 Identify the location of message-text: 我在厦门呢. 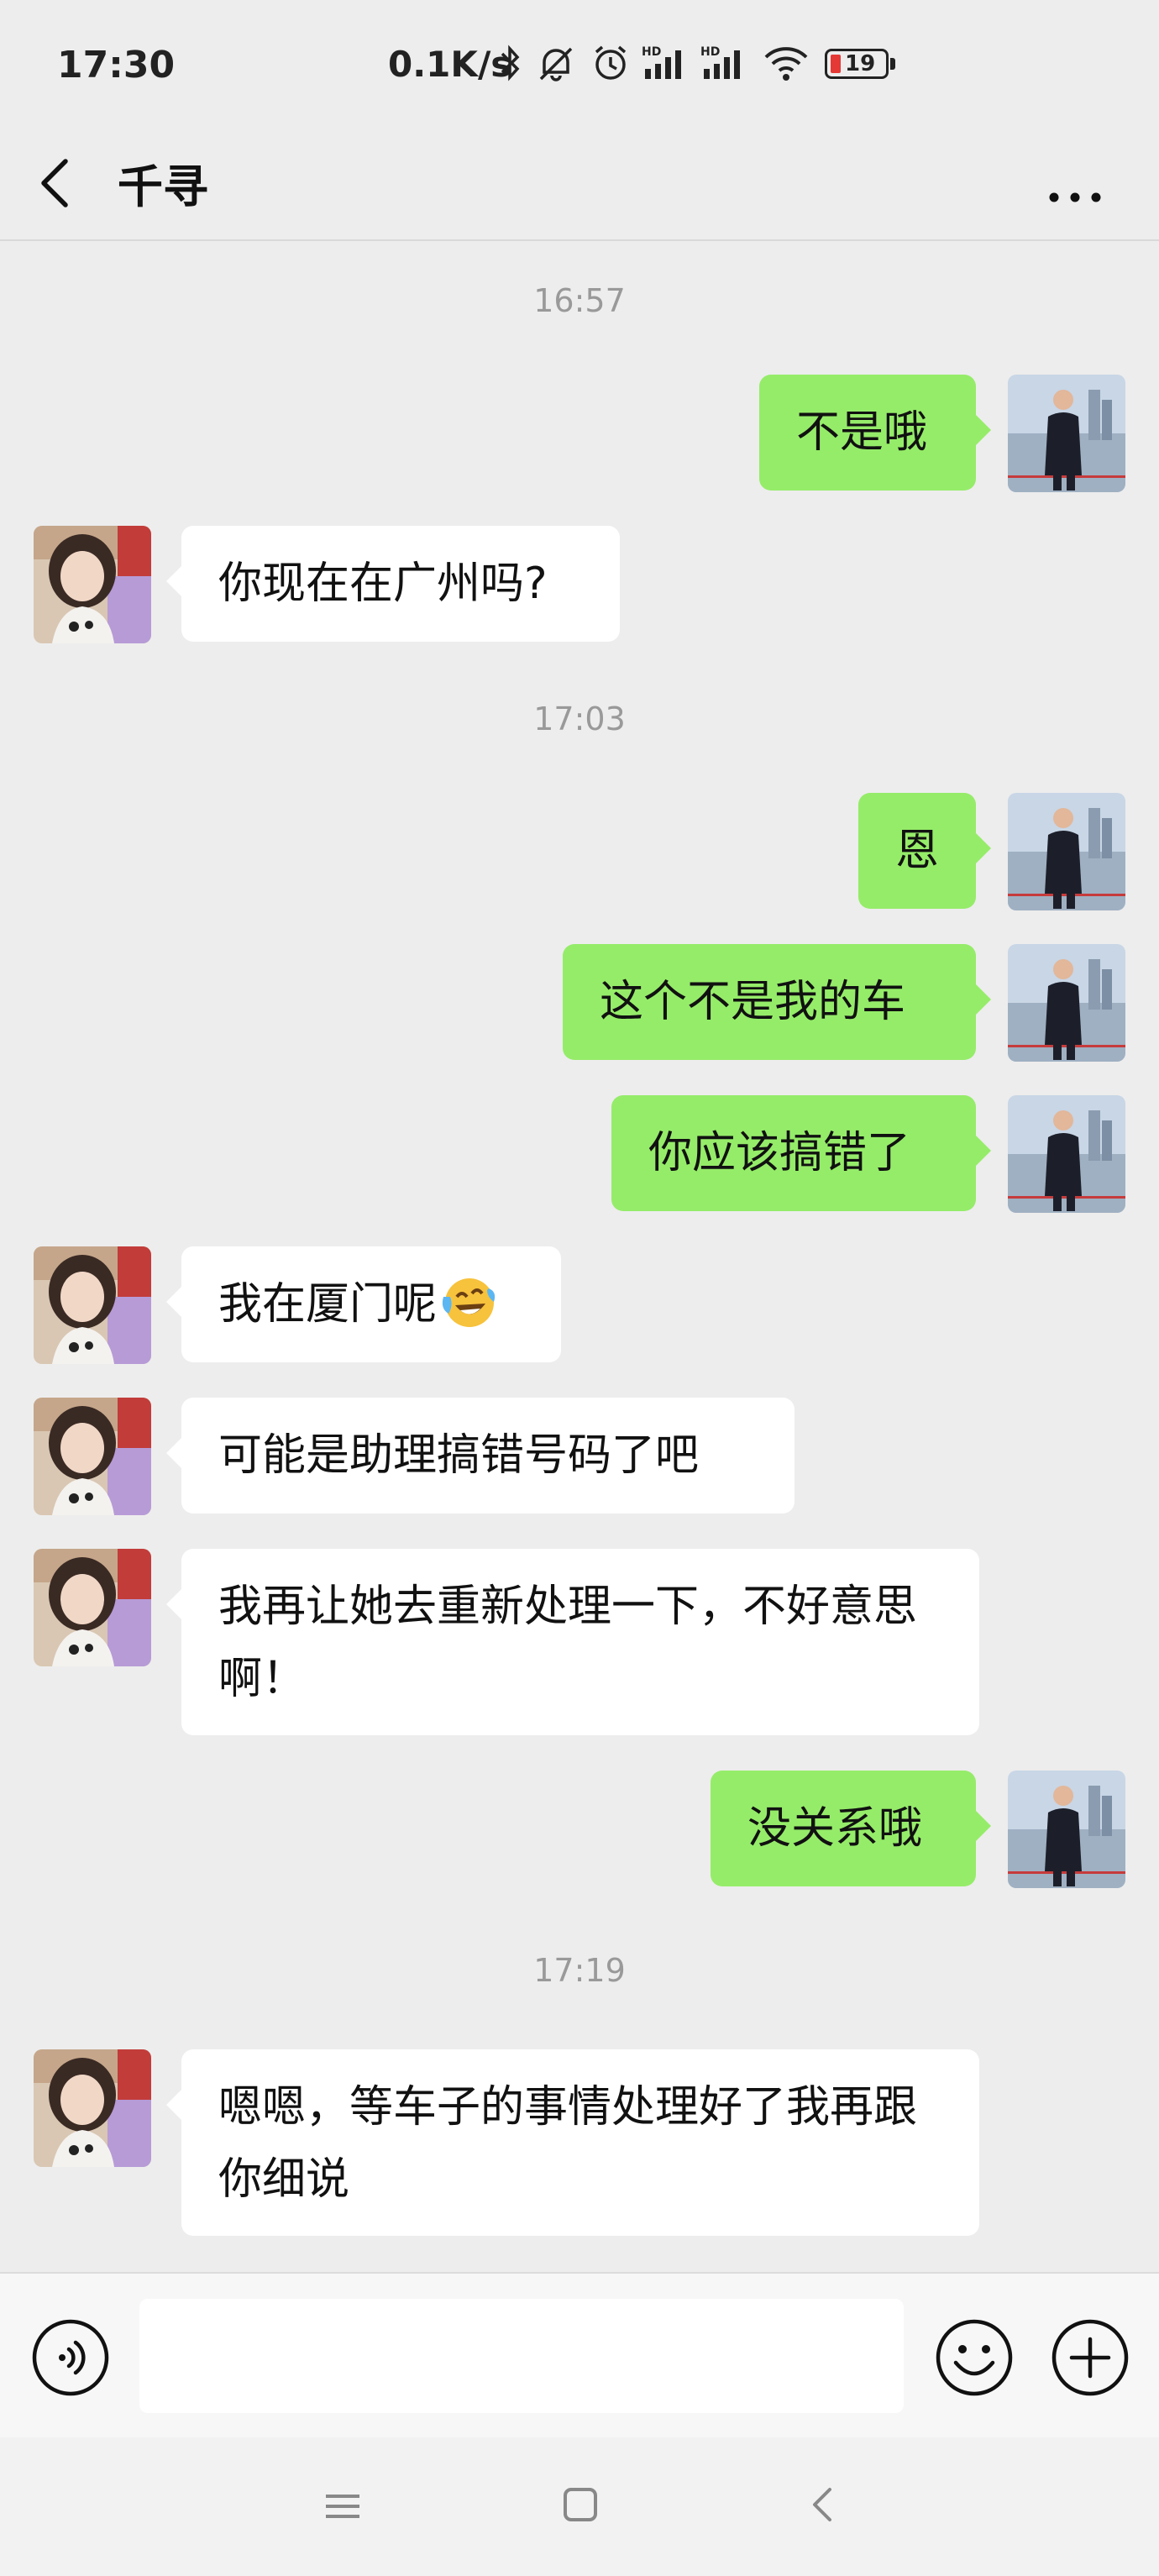
(328, 1304).